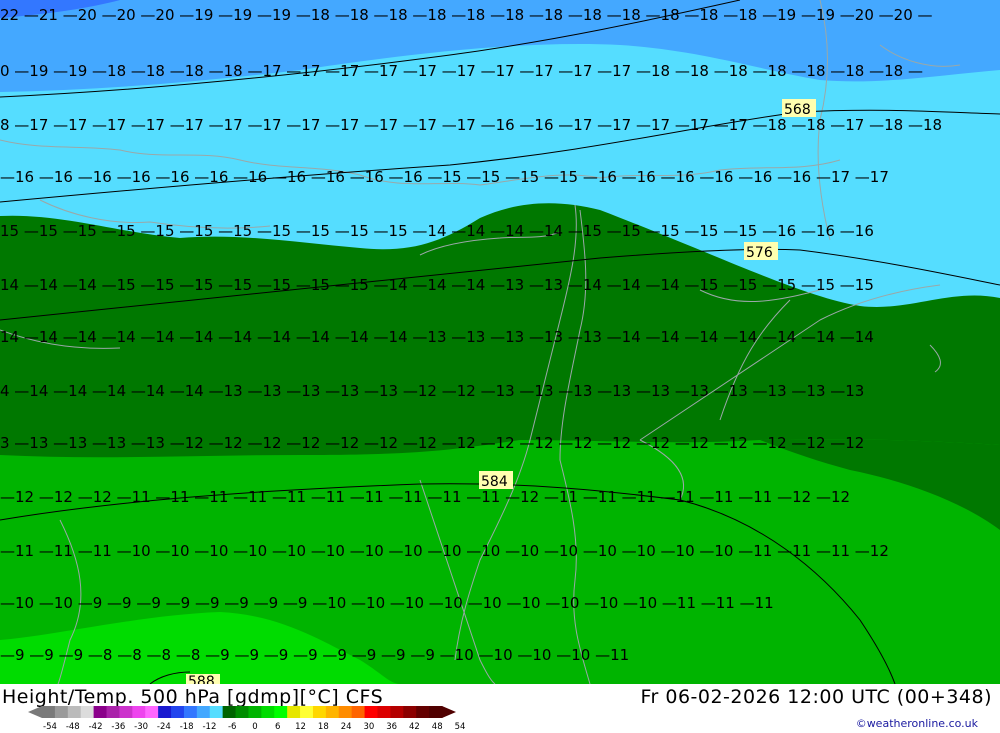 The width and height of the screenshot is (1000, 733). I want to click on colorbar-tick-label: -36, so click(118, 727).